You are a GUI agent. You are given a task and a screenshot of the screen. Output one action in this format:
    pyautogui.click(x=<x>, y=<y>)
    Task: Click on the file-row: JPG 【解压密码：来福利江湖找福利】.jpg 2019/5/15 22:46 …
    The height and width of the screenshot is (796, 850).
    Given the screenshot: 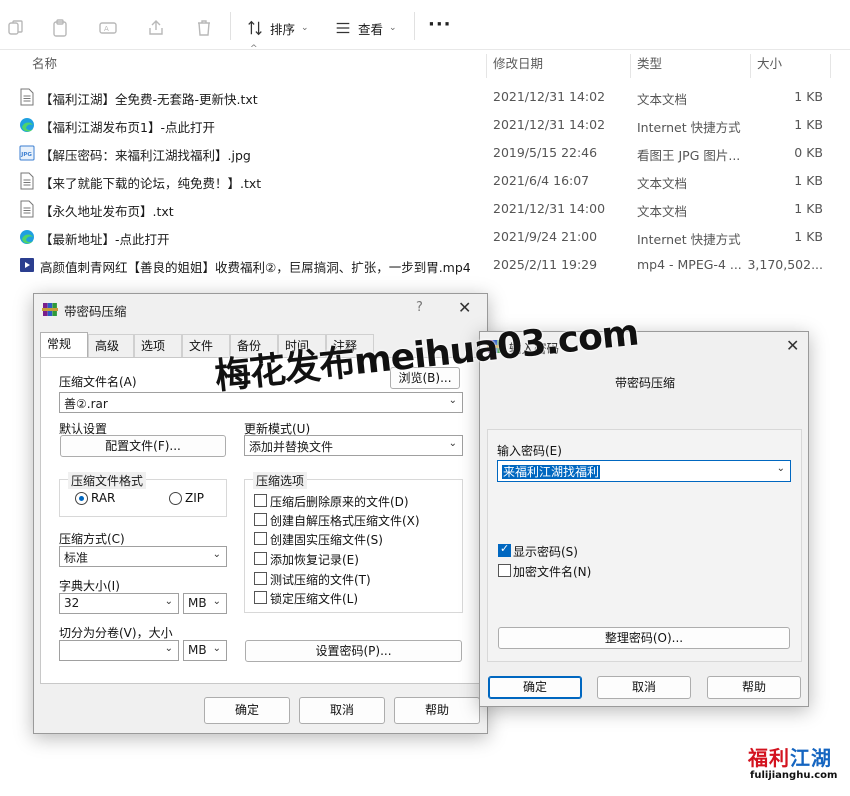 What is the action you would take?
    pyautogui.click(x=425, y=153)
    